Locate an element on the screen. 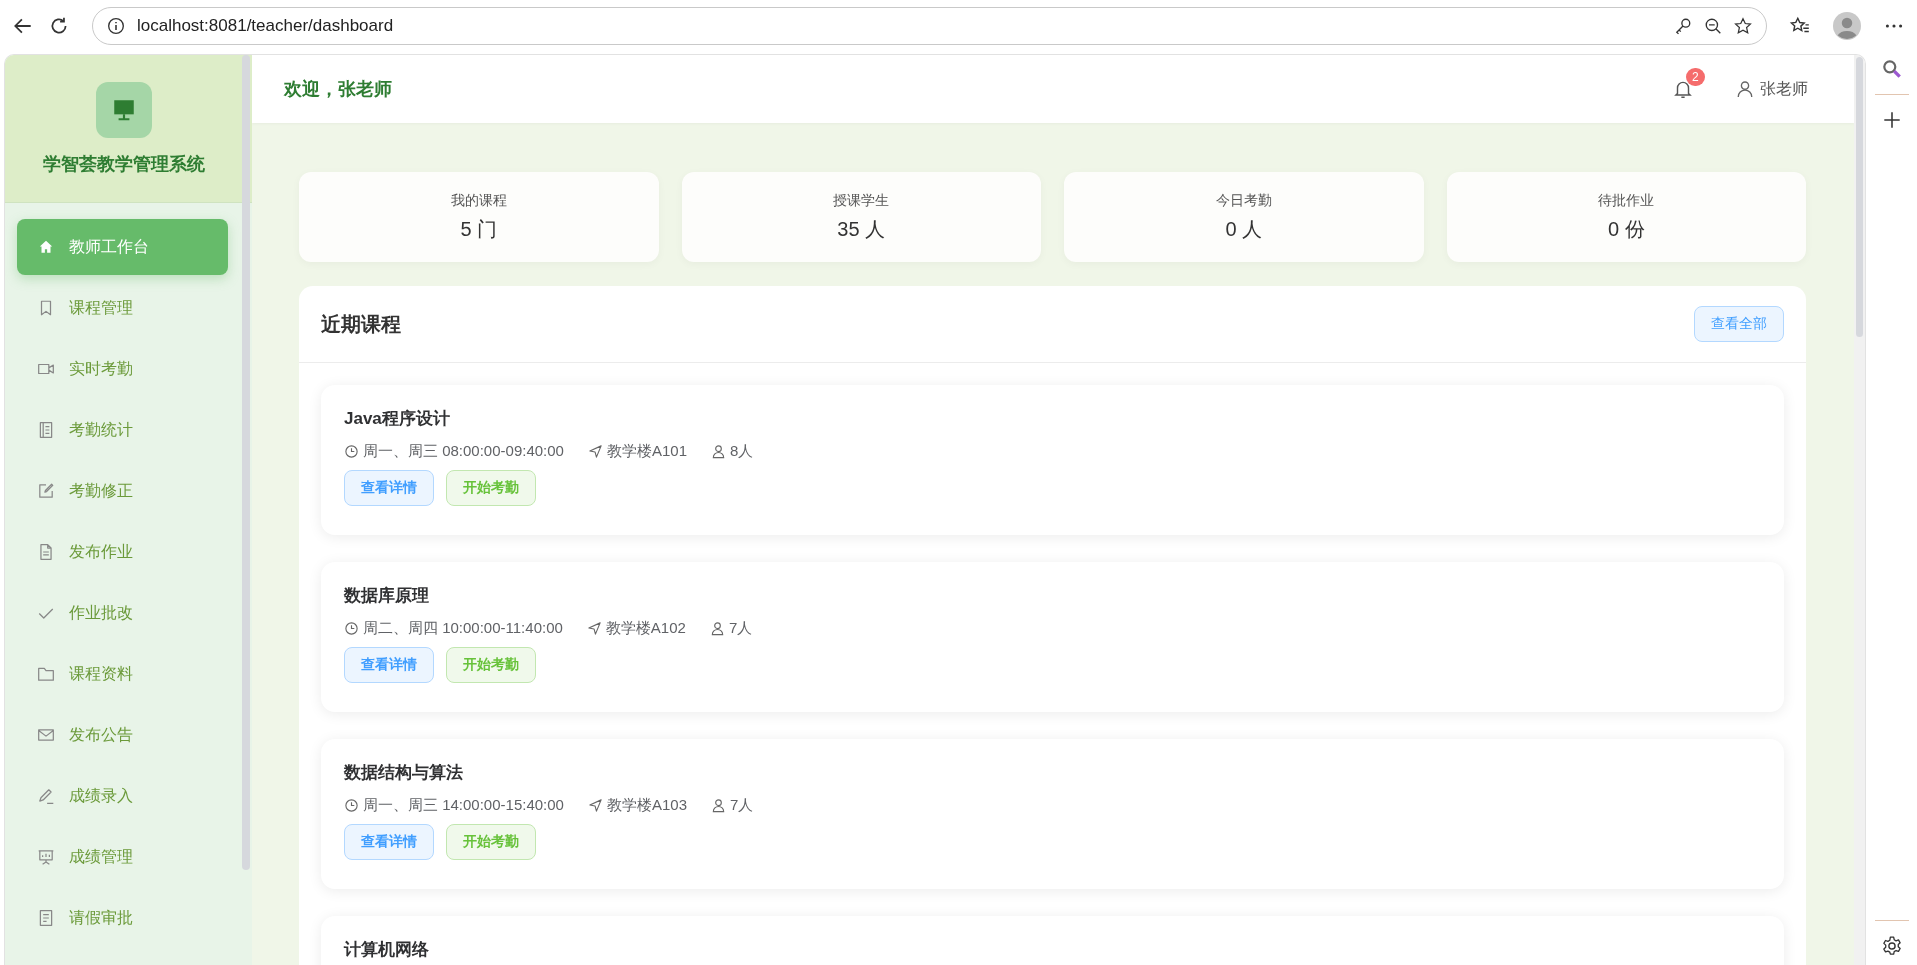 Image resolution: width=1917 pixels, height=965 pixels. info-icon is located at coordinates (116, 26).